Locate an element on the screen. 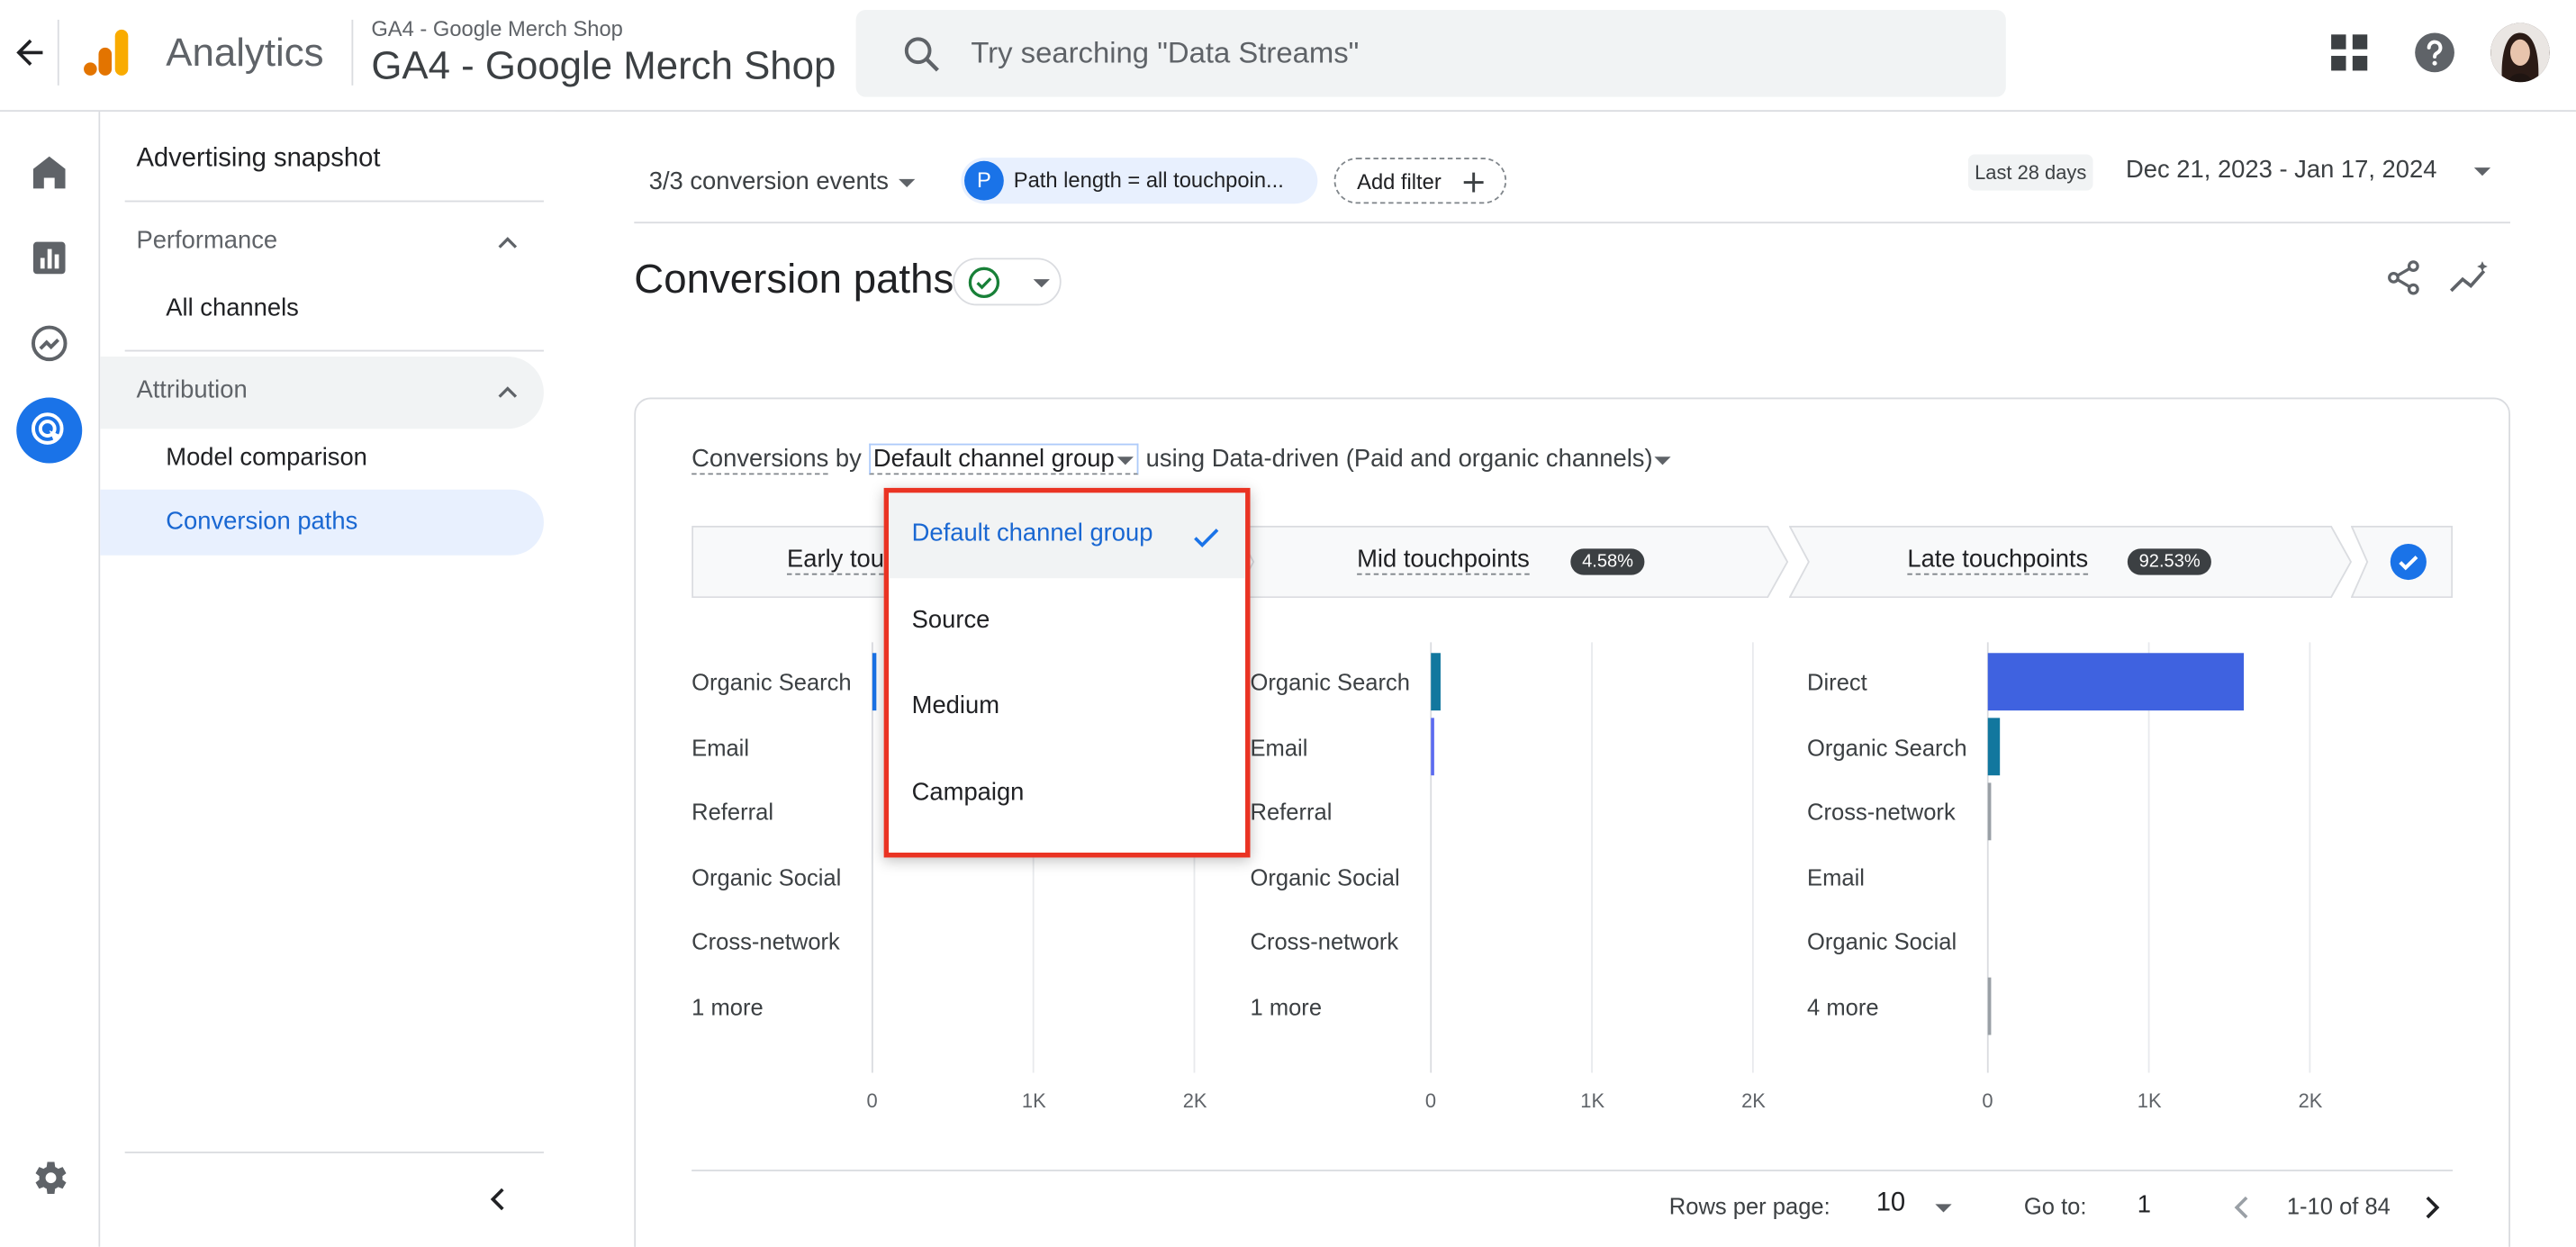  sidebar-item-model-comparison: Model comparison is located at coordinates (322, 459).